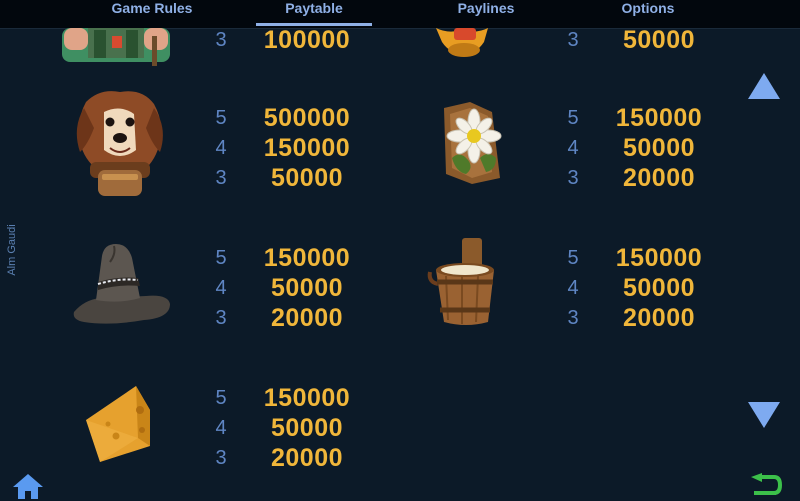 This screenshot has width=800, height=501. I want to click on cheese-symbol-icon, so click(118, 424).